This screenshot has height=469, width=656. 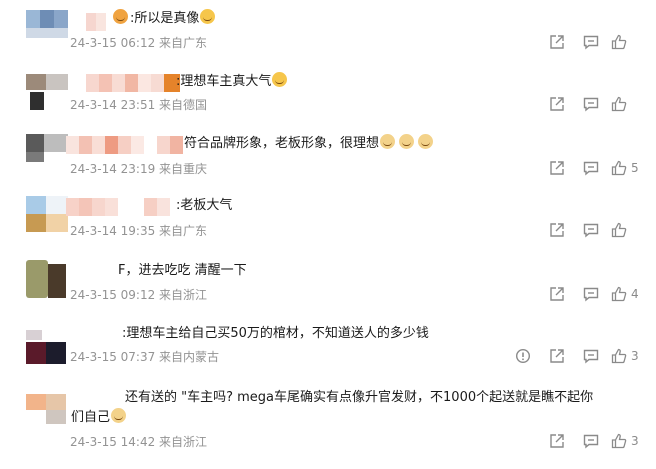 I want to click on like-button: 5, so click(x=625, y=168).